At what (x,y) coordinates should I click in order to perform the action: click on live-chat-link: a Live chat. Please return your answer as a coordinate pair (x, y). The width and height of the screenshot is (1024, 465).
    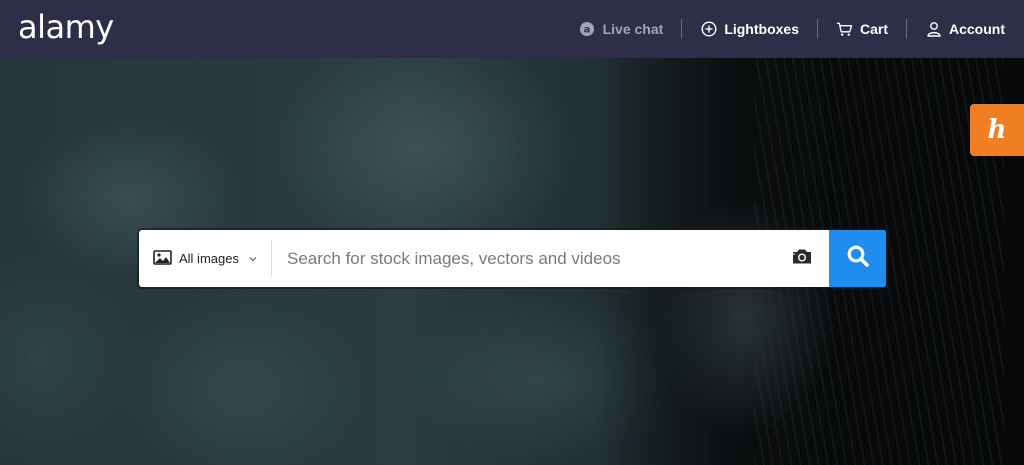
    Looking at the image, I should click on (621, 29).